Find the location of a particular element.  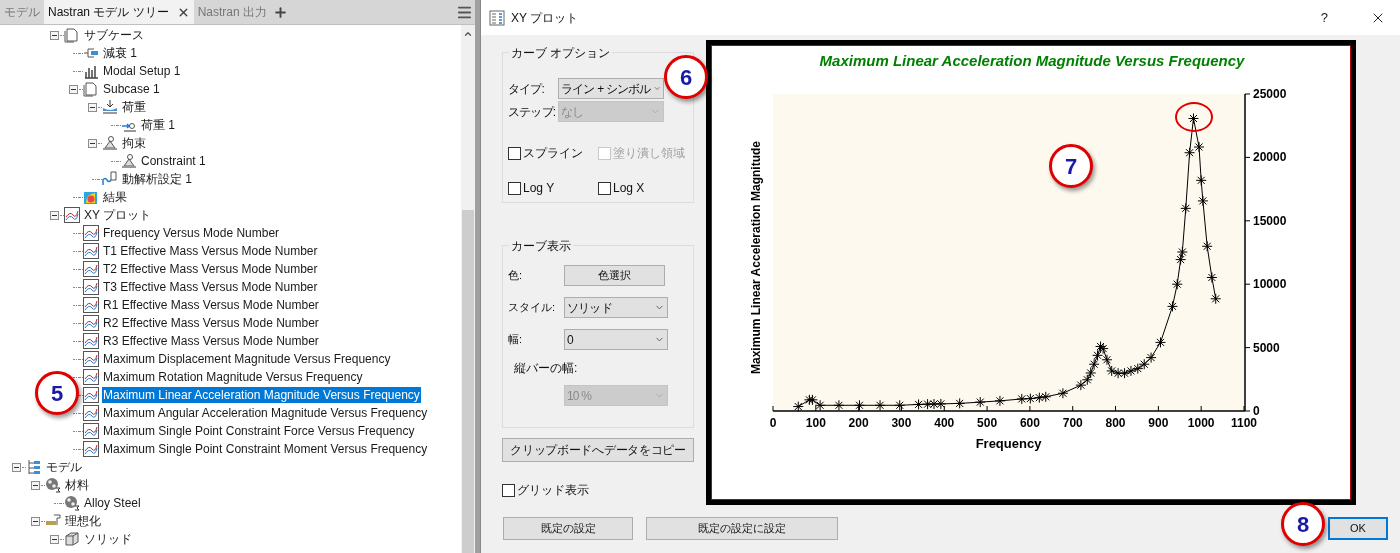

tree-item: XY プロット is located at coordinates (118, 215).